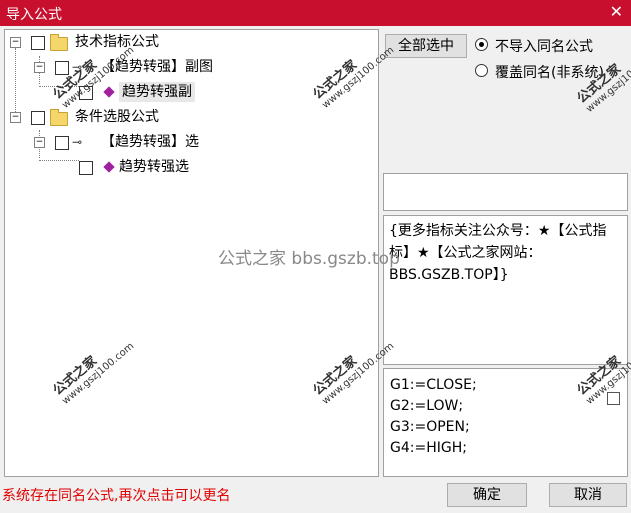 This screenshot has height=513, width=631. Describe the element at coordinates (544, 47) in the screenshot. I see `radio-skip-label: 不导入同名公式` at that location.